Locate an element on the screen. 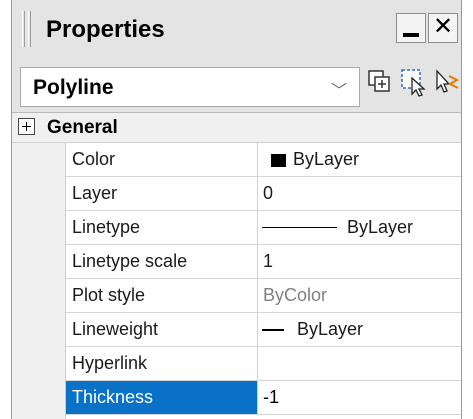 The height and width of the screenshot is (419, 473). property-row-thickness: Thickness is located at coordinates (263, 398).